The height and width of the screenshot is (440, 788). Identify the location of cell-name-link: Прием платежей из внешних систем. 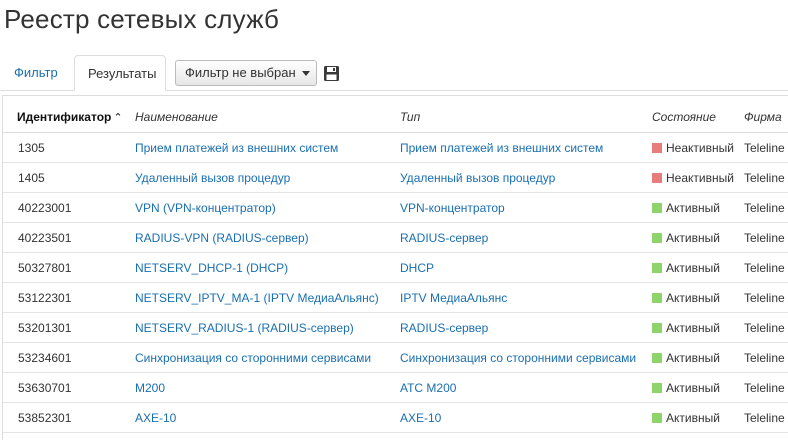
(236, 148).